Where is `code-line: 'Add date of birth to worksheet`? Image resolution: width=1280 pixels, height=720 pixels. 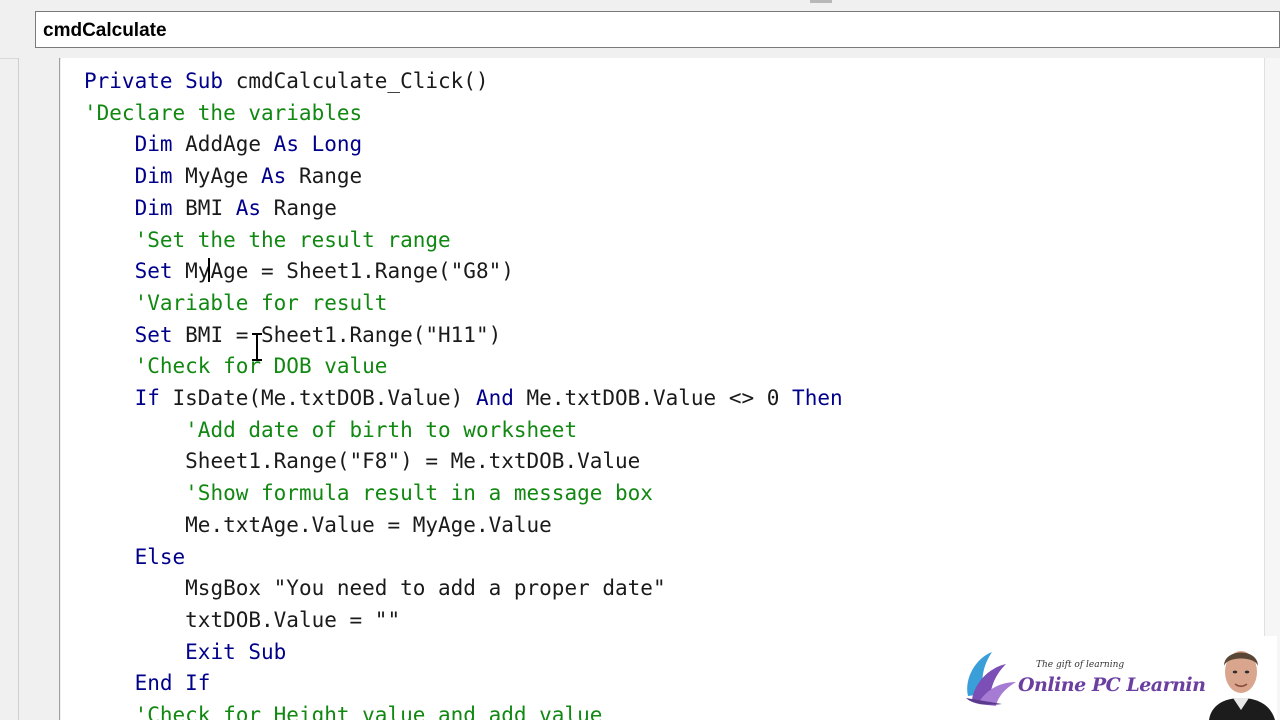 code-line: 'Add date of birth to worksheet is located at coordinates (330, 430).